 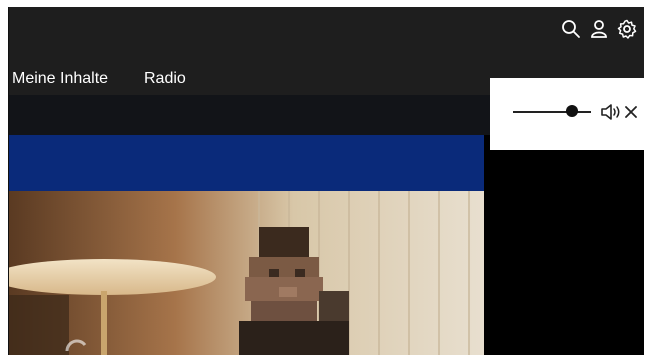 What do you see at coordinates (60, 79) in the screenshot?
I see `nav-item-meine-inhalte: Meine Inhalte` at bounding box center [60, 79].